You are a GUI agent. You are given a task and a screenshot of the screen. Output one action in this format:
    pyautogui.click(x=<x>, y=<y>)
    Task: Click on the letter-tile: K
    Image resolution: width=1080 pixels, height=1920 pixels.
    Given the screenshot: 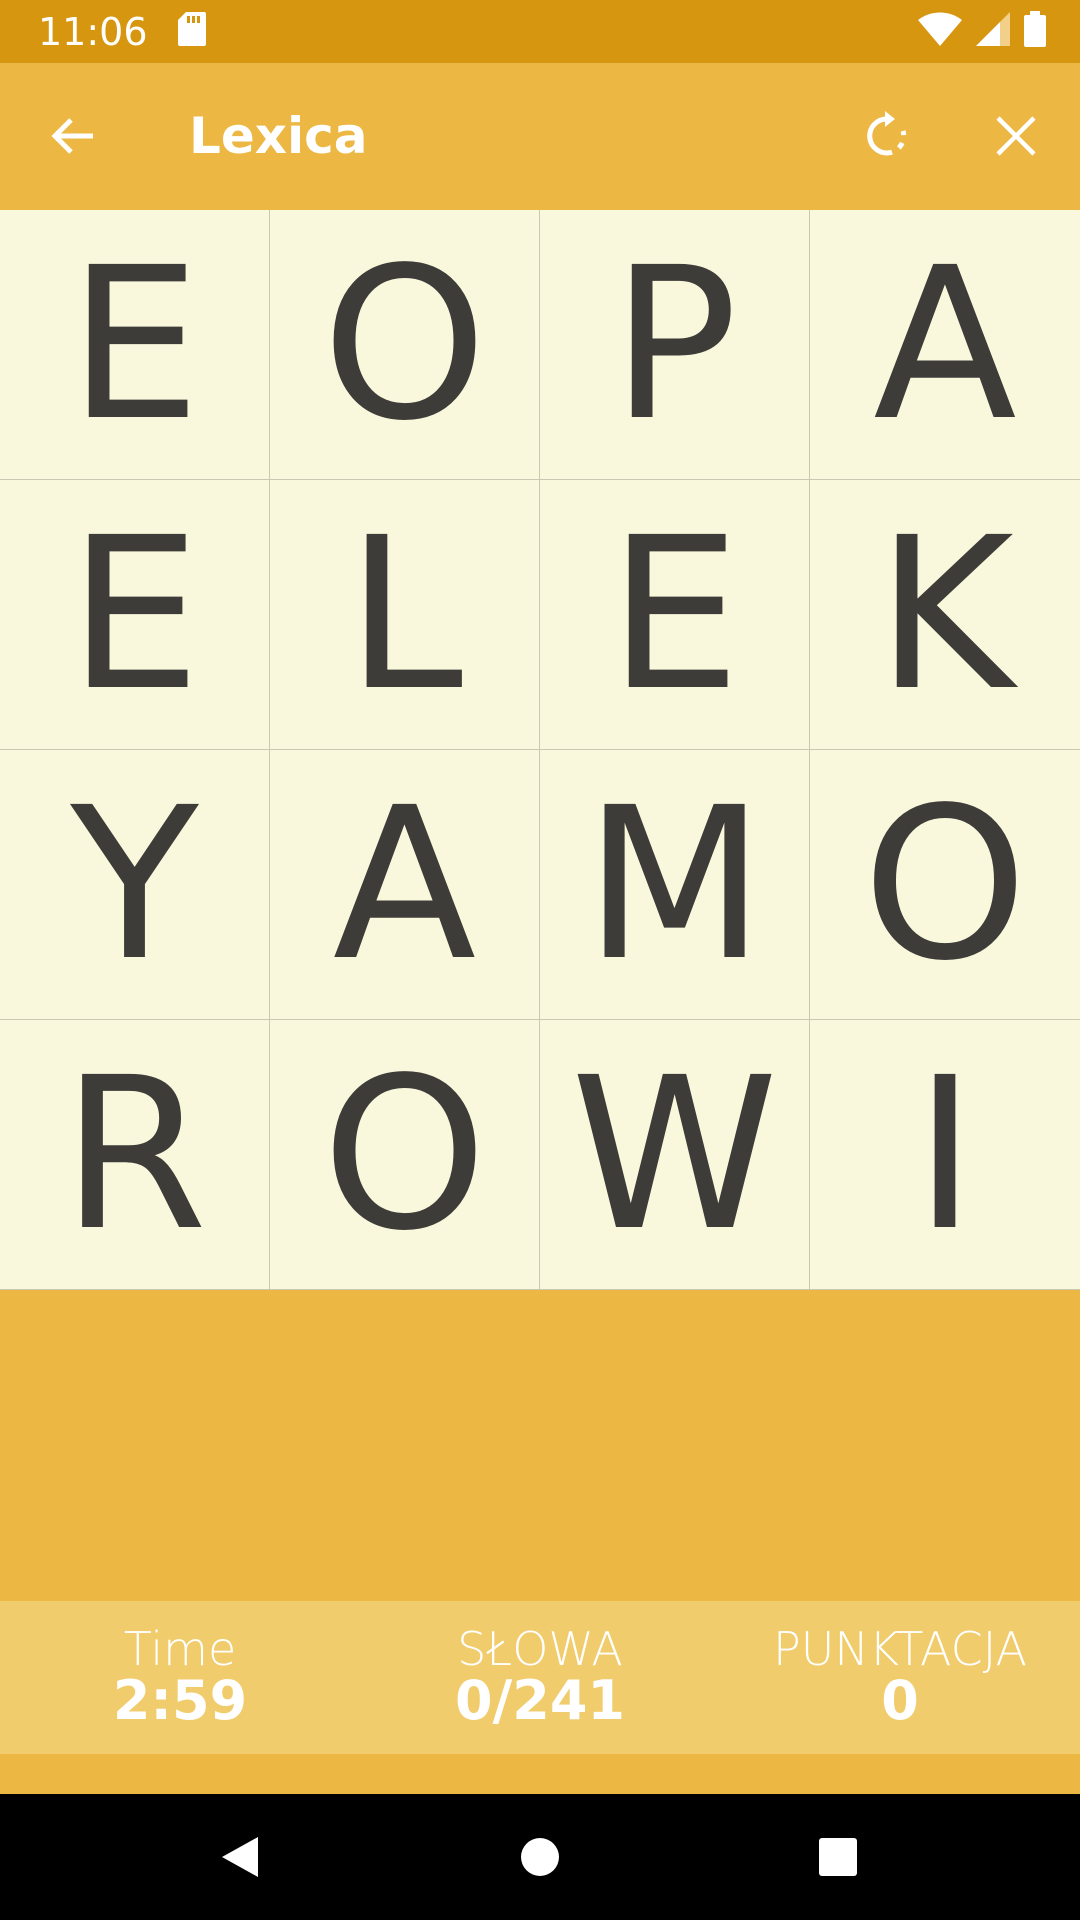 What is the action you would take?
    pyautogui.click(x=945, y=615)
    